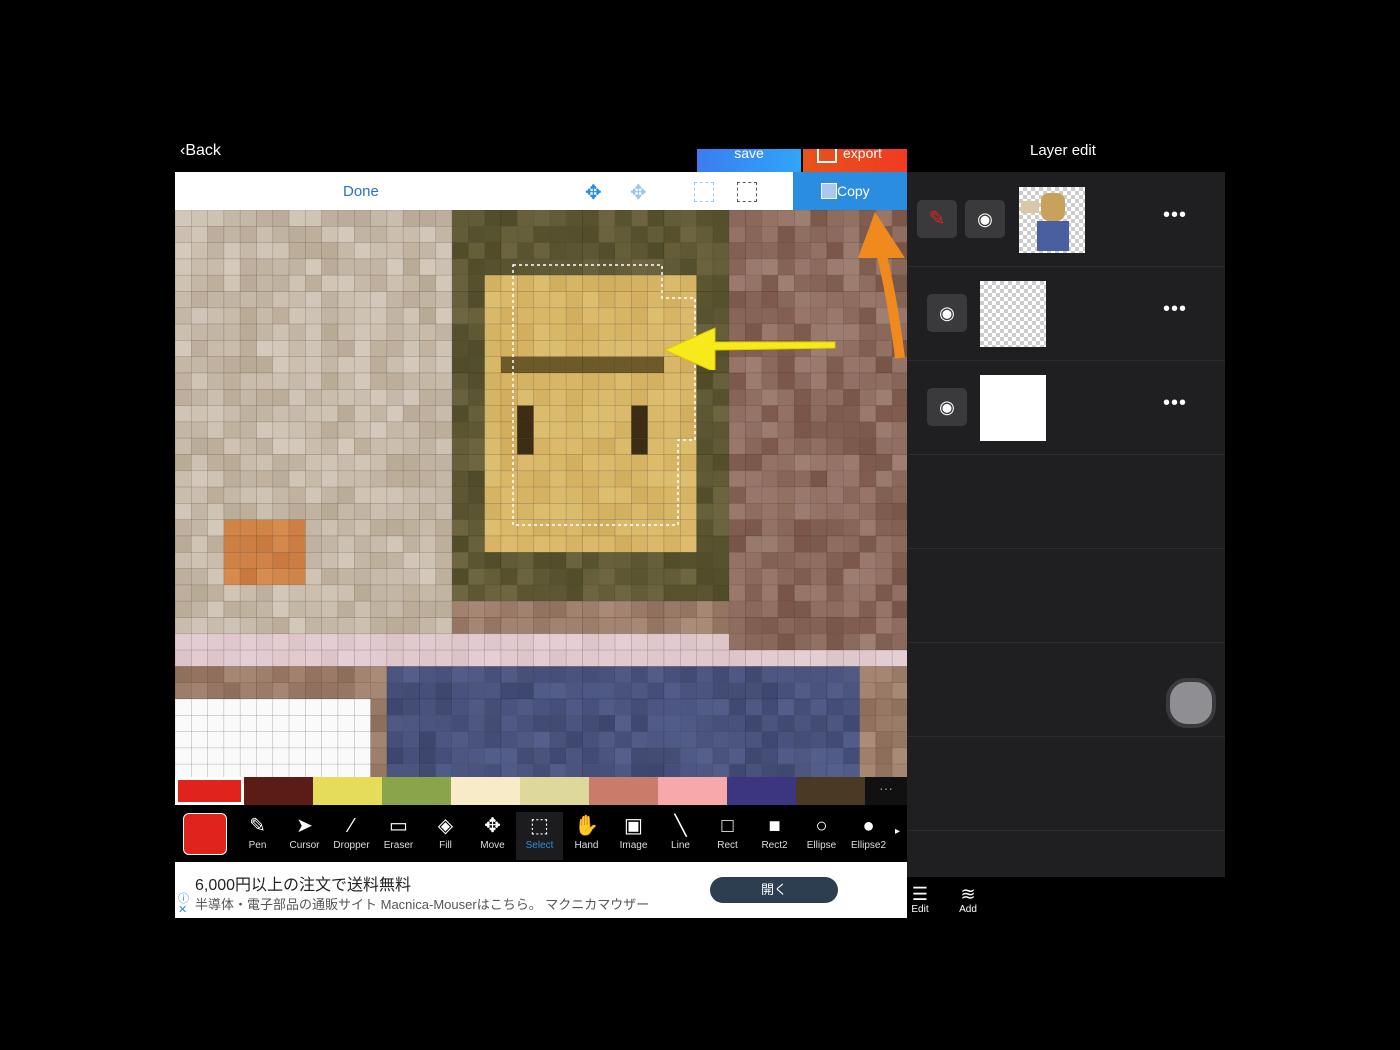  I want to click on tab-add: ≋ Add, so click(968, 899).